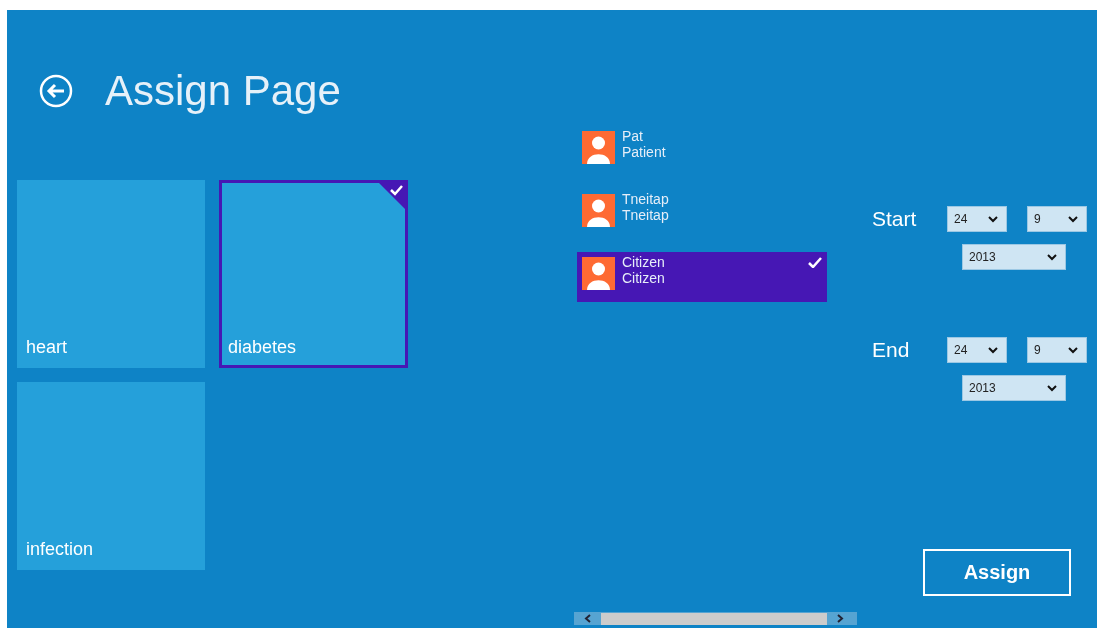 This screenshot has width=1104, height=628. Describe the element at coordinates (891, 350) in the screenshot. I see `date-label: End` at that location.